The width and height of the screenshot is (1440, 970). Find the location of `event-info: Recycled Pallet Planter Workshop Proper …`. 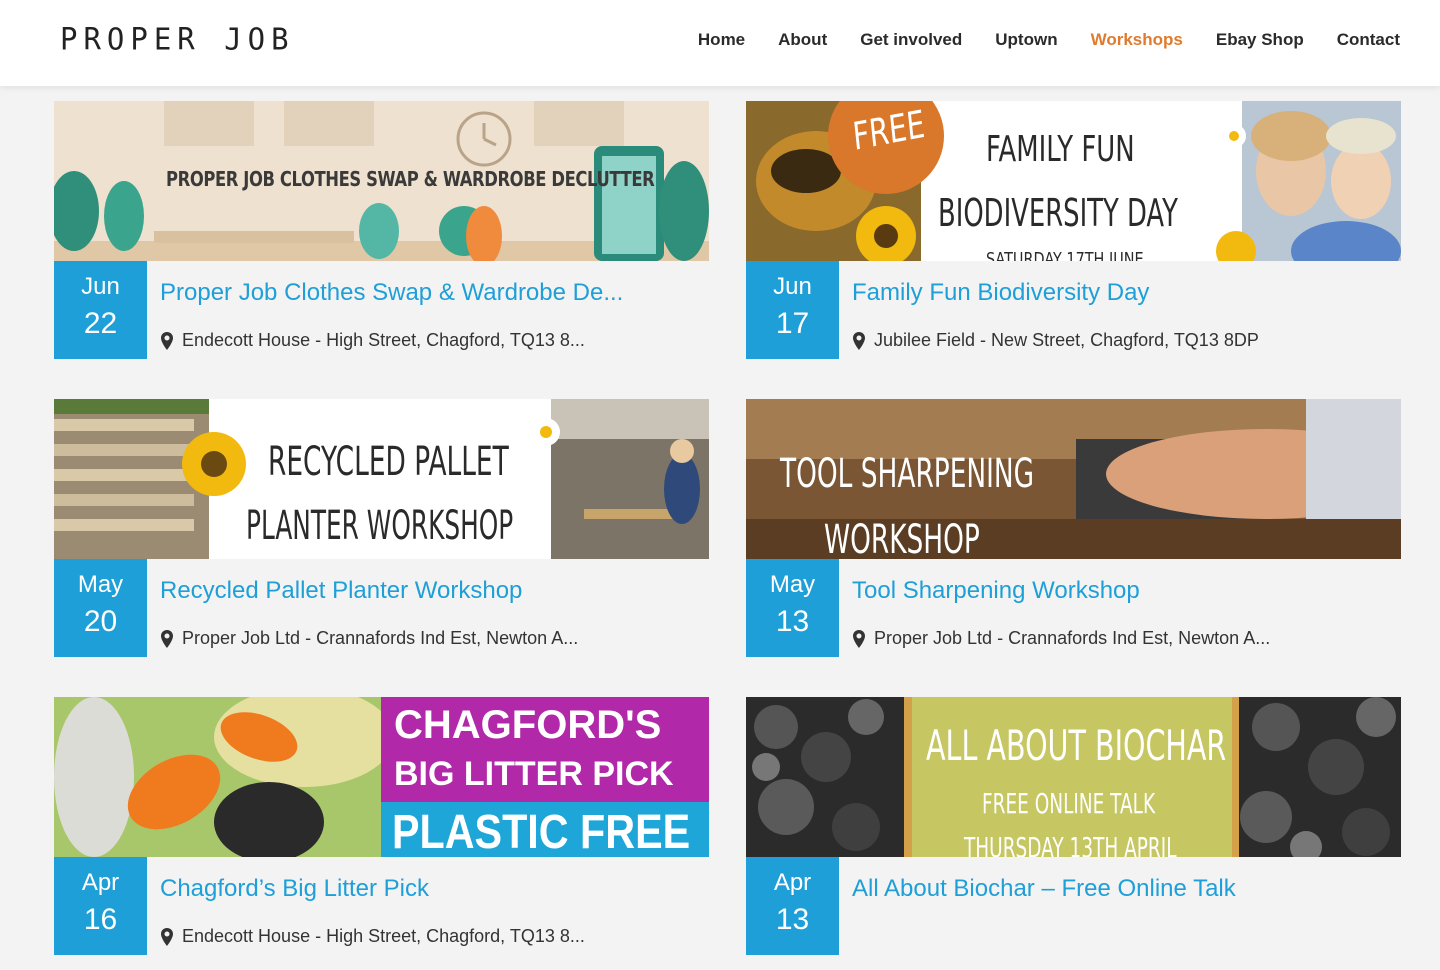

event-info: Recycled Pallet Planter Workshop Proper … is located at coordinates (428, 608).